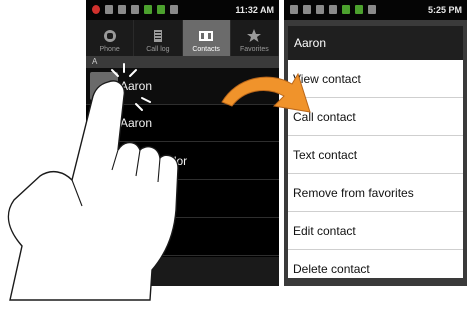  Describe the element at coordinates (154, 161) in the screenshot. I see `contact-name: Aaron Taylor` at that location.